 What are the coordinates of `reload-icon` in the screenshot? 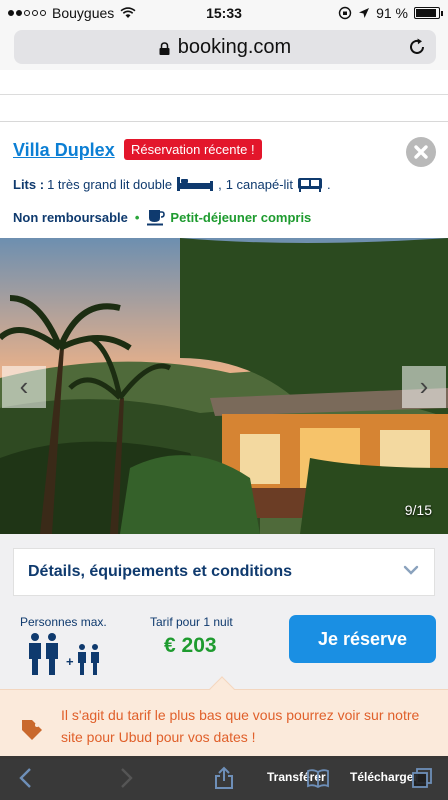 It's located at (417, 47).